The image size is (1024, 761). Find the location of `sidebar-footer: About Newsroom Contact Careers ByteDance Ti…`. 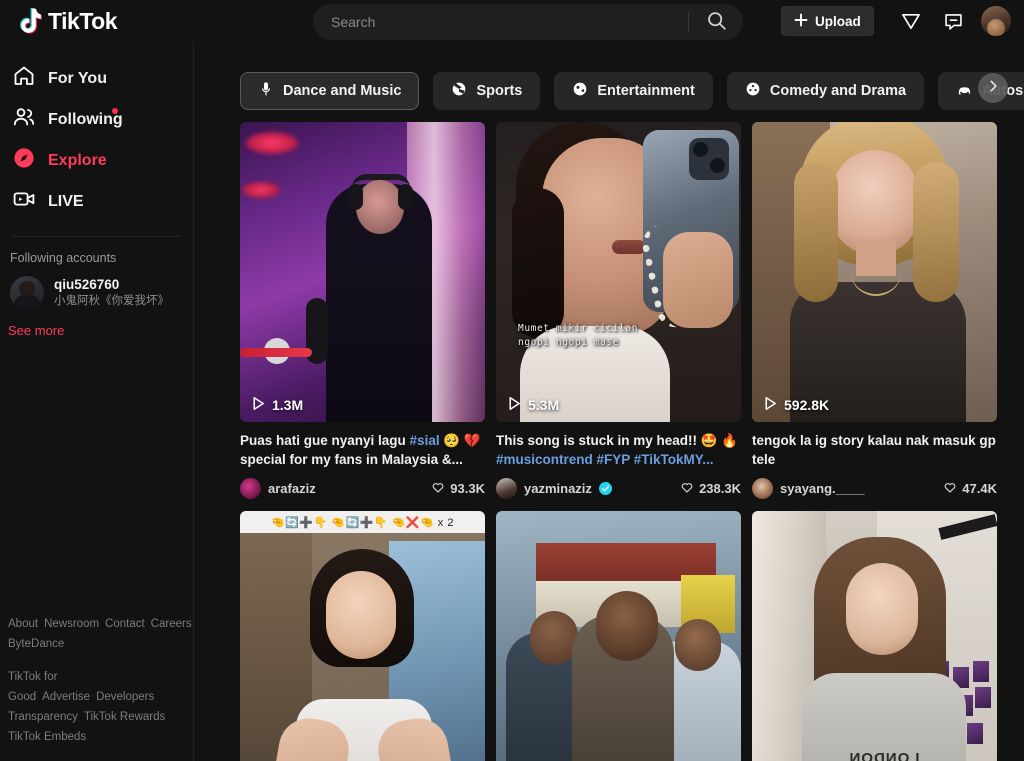

sidebar-footer: About Newsroom Contact Careers ByteDance Ti… is located at coordinates (96, 687).